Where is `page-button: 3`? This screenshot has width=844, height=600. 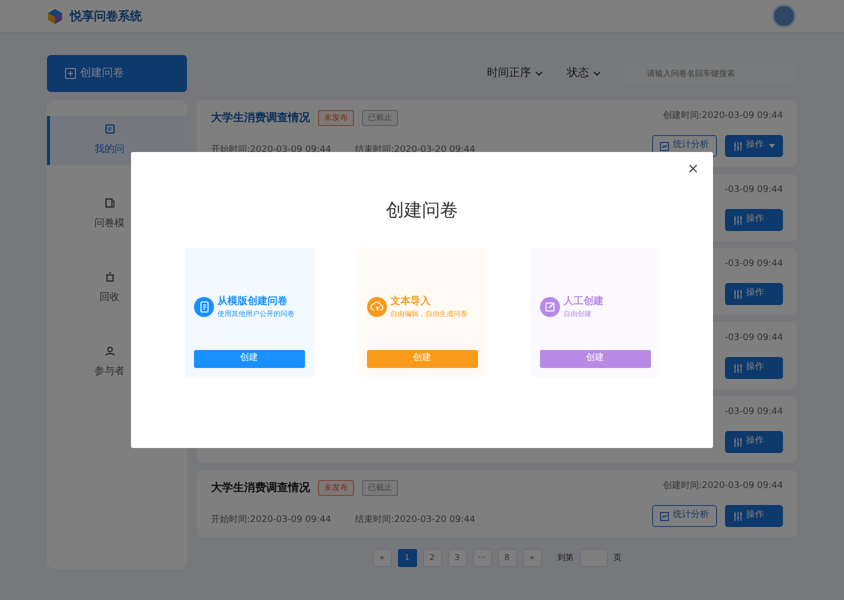 page-button: 3 is located at coordinates (457, 558).